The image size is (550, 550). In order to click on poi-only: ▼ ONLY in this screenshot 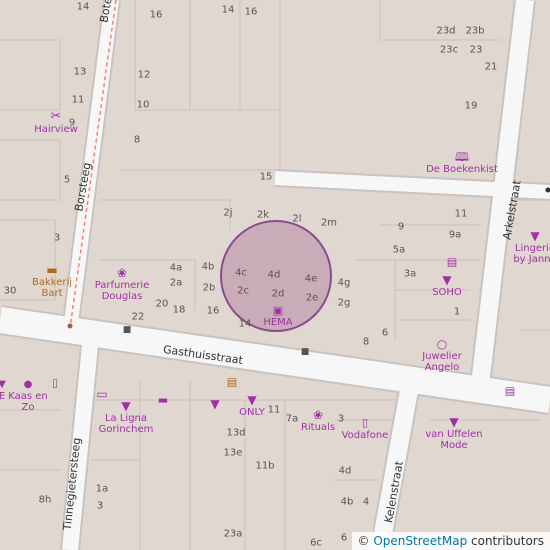, I will do `click(252, 405)`.